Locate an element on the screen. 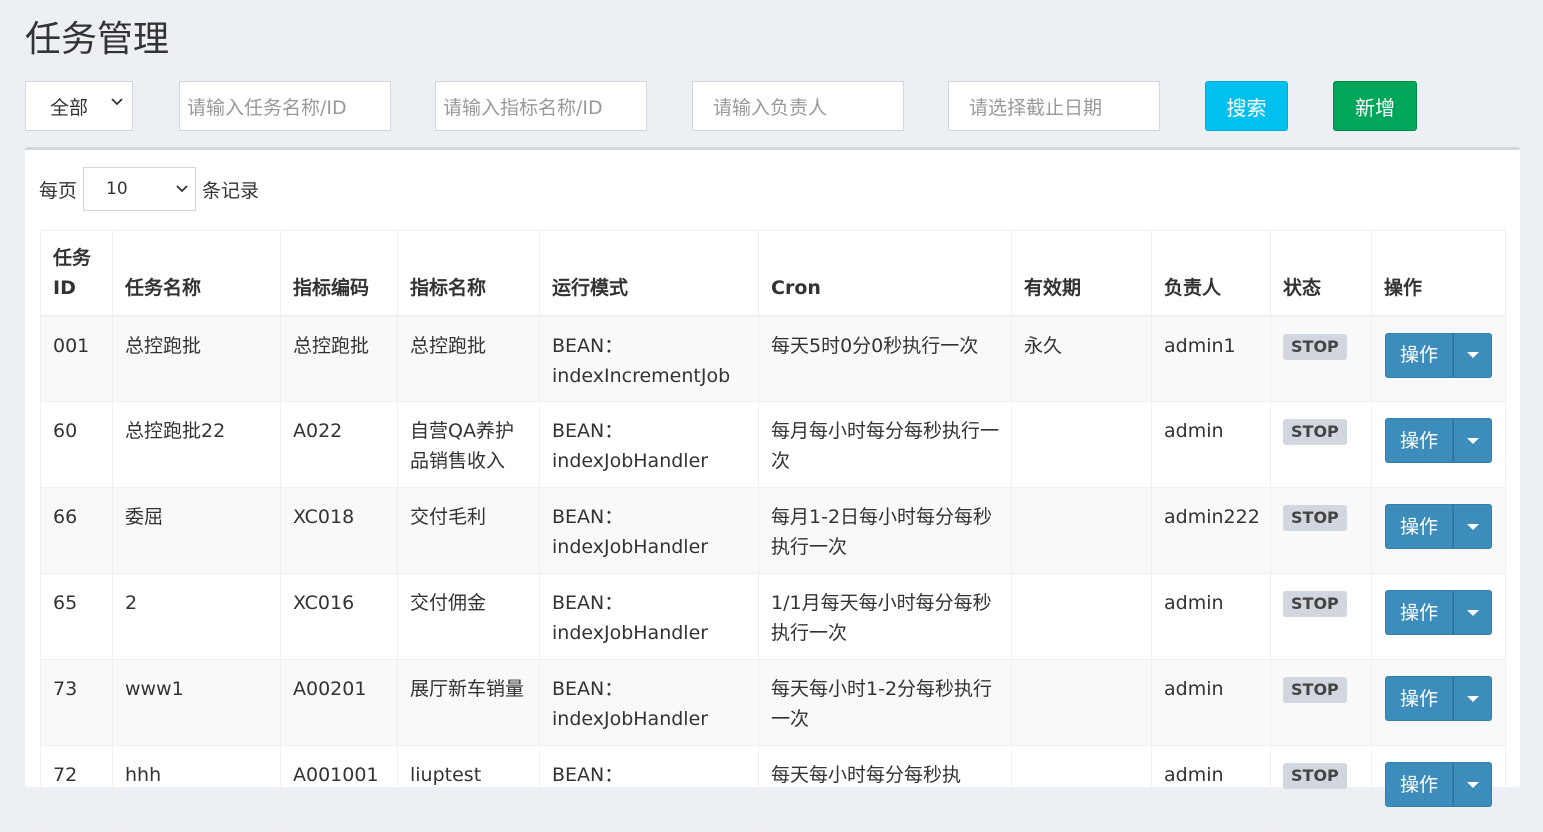 The width and height of the screenshot is (1543, 832). page-size-select: 10 is located at coordinates (140, 189).